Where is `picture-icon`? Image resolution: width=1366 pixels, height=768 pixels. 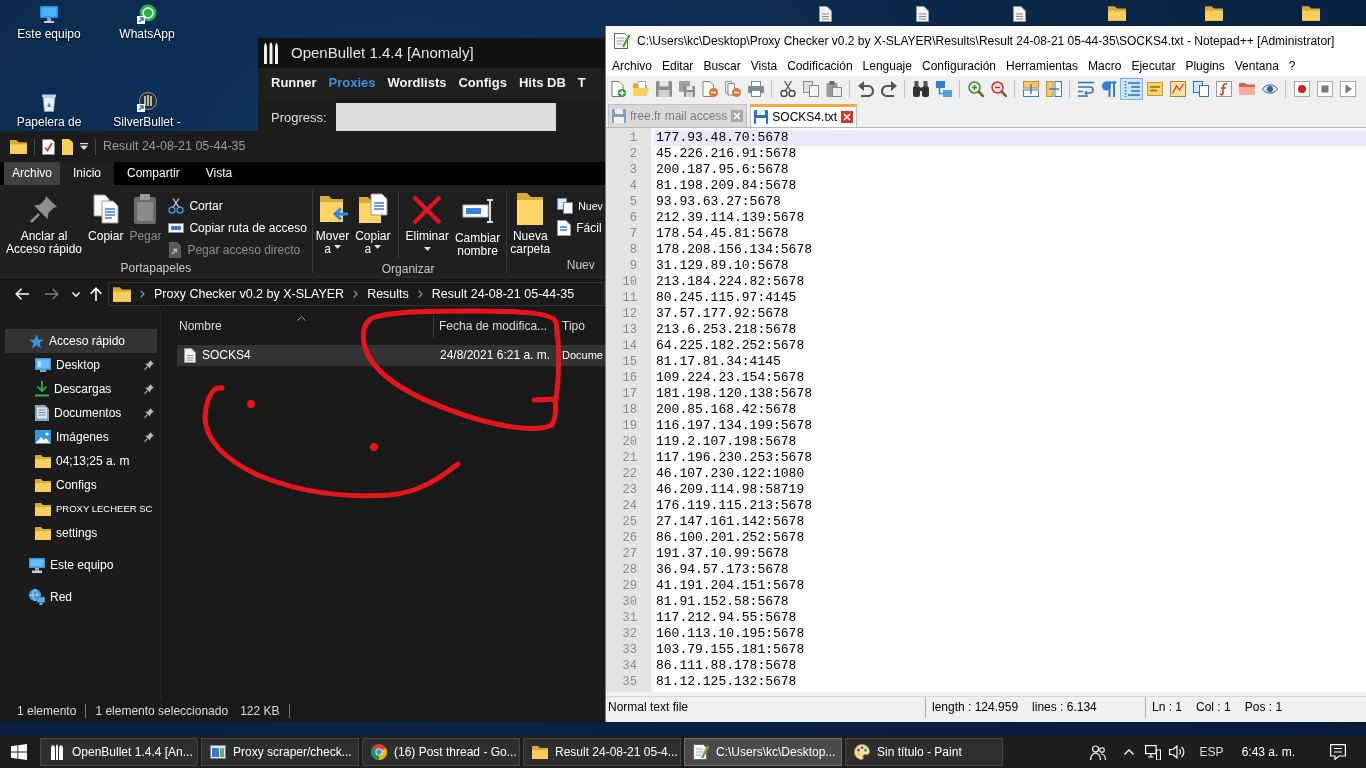
picture-icon is located at coordinates (43, 437).